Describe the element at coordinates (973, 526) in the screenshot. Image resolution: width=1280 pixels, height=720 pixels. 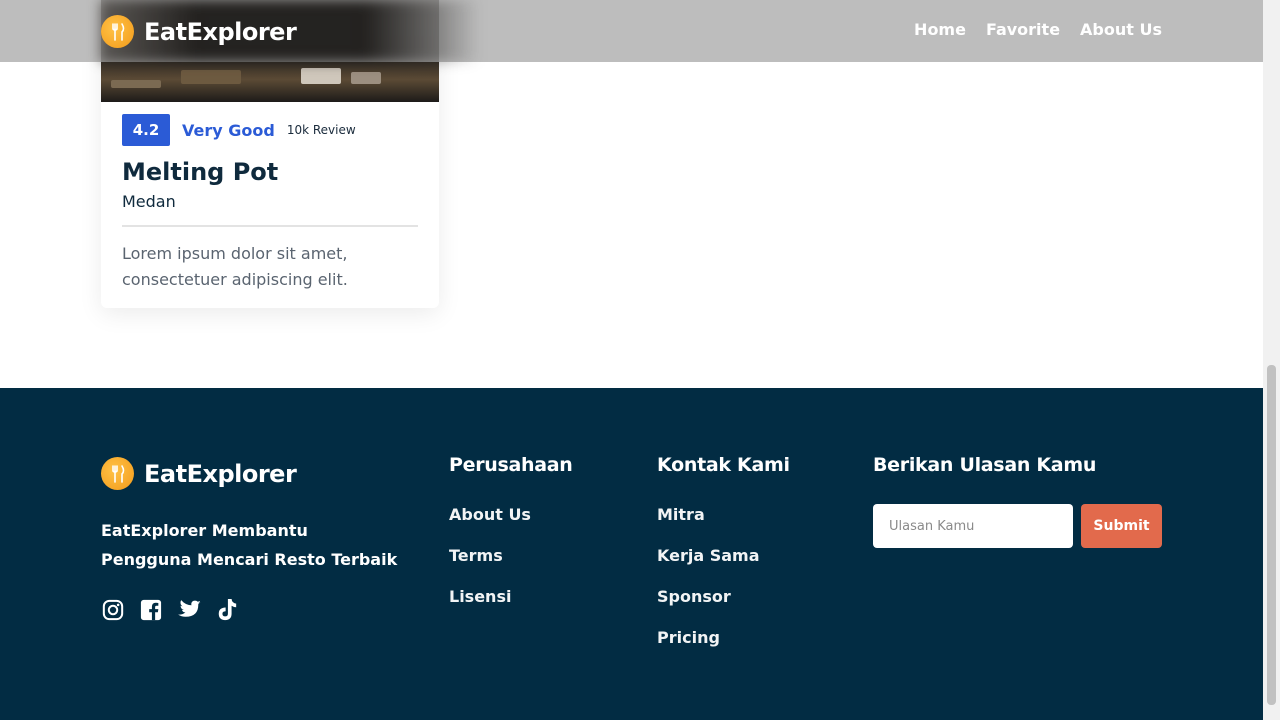
I see `review-input` at that location.